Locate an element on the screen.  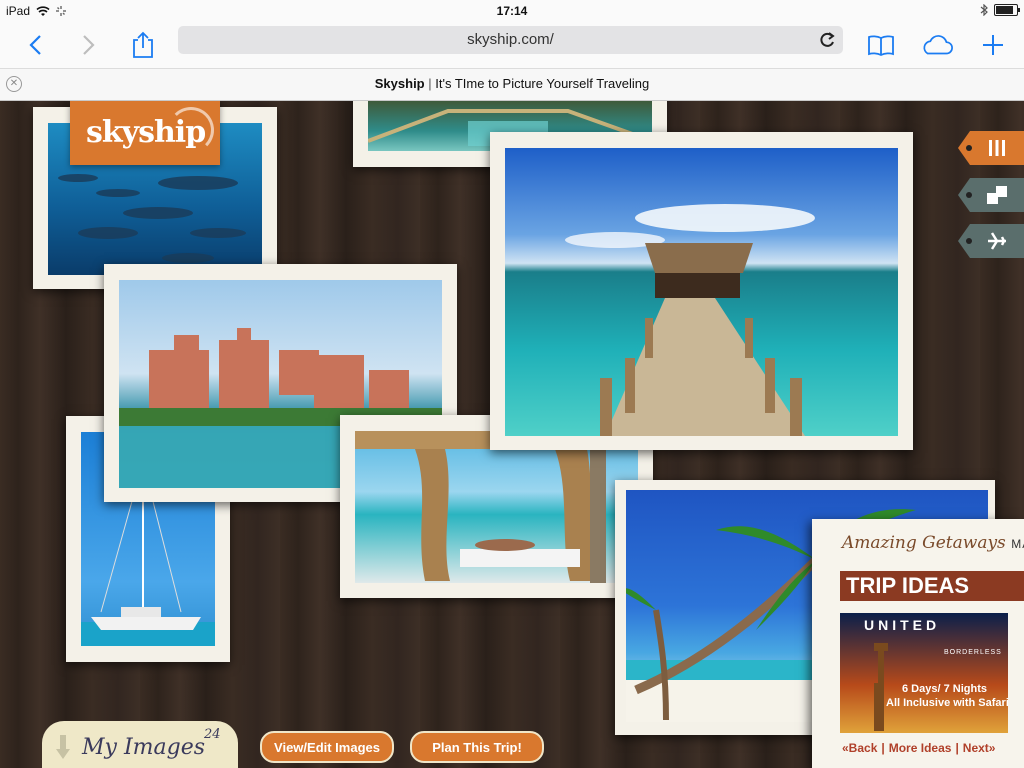
dock-photo is located at coordinates (701, 292).